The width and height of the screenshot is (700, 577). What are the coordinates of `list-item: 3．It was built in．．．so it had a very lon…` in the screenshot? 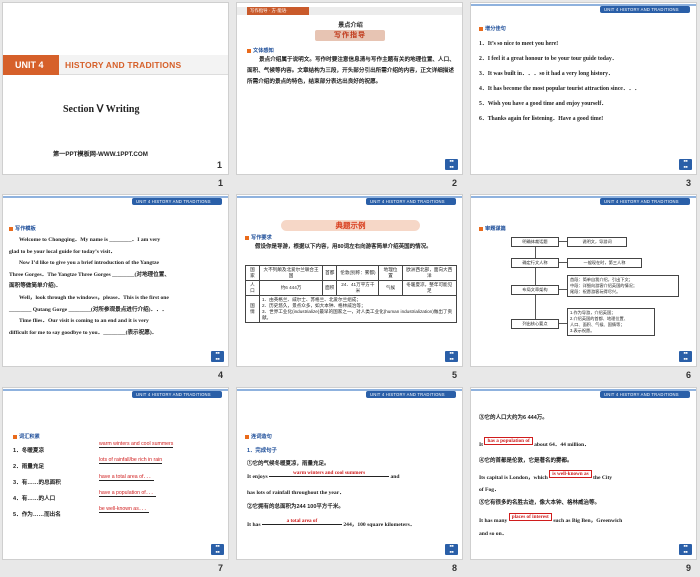 It's located at (546, 74).